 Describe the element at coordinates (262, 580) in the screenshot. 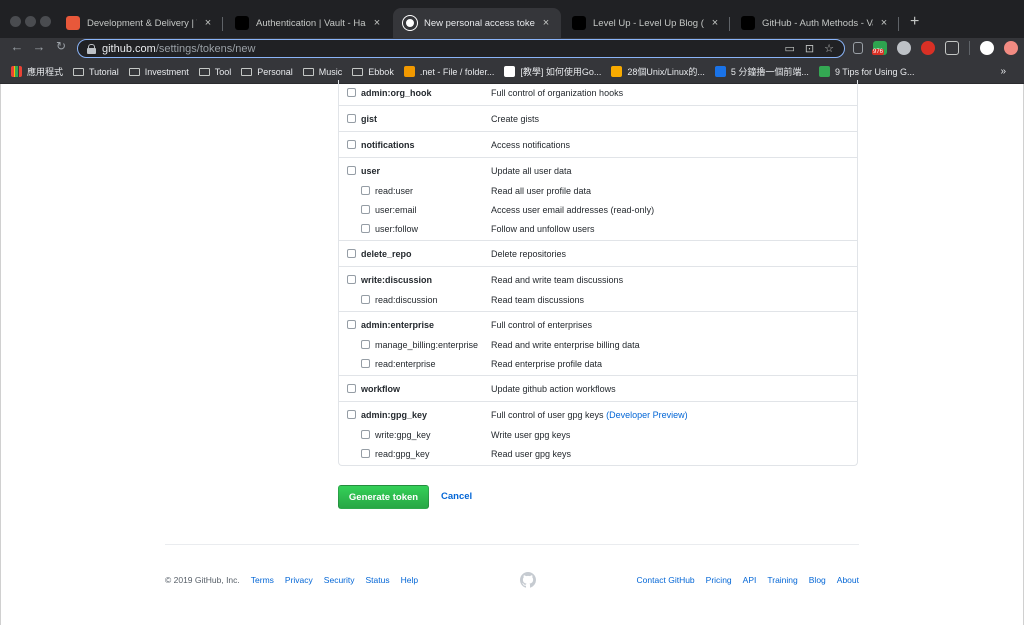

I see `footer-link-terms: Terms` at that location.